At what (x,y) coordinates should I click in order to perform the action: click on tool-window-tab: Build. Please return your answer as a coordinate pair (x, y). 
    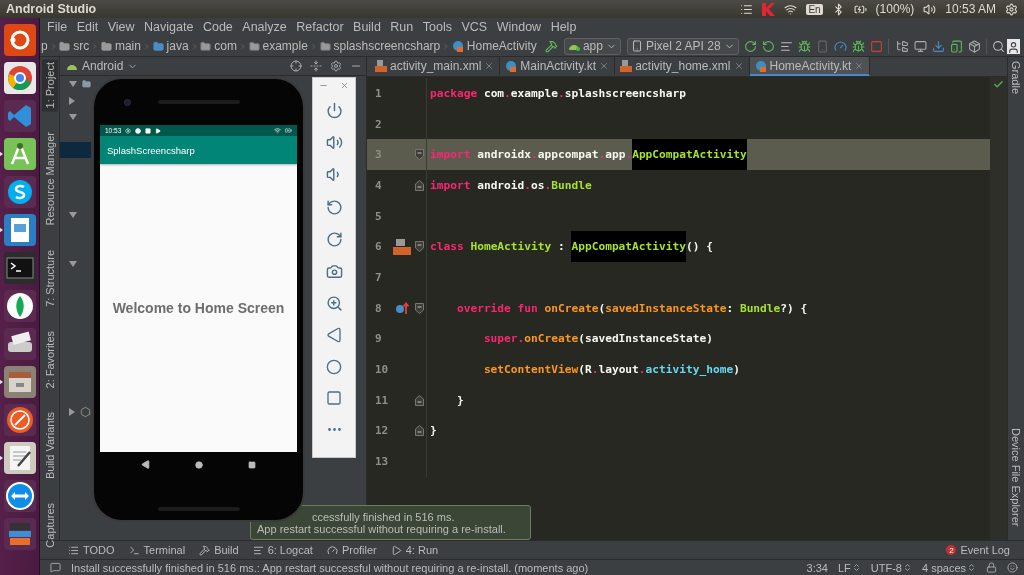
    Looking at the image, I should click on (219, 550).